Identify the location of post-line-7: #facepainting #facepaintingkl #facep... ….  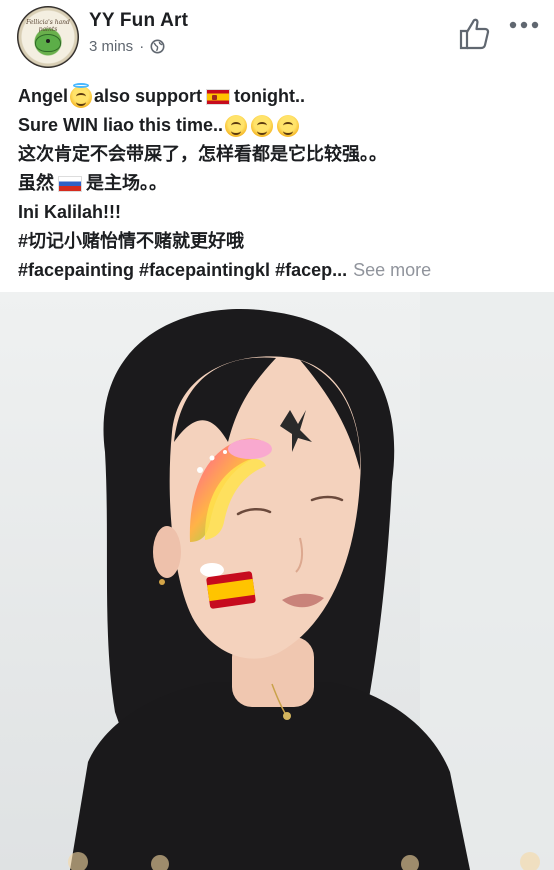
(281, 270).